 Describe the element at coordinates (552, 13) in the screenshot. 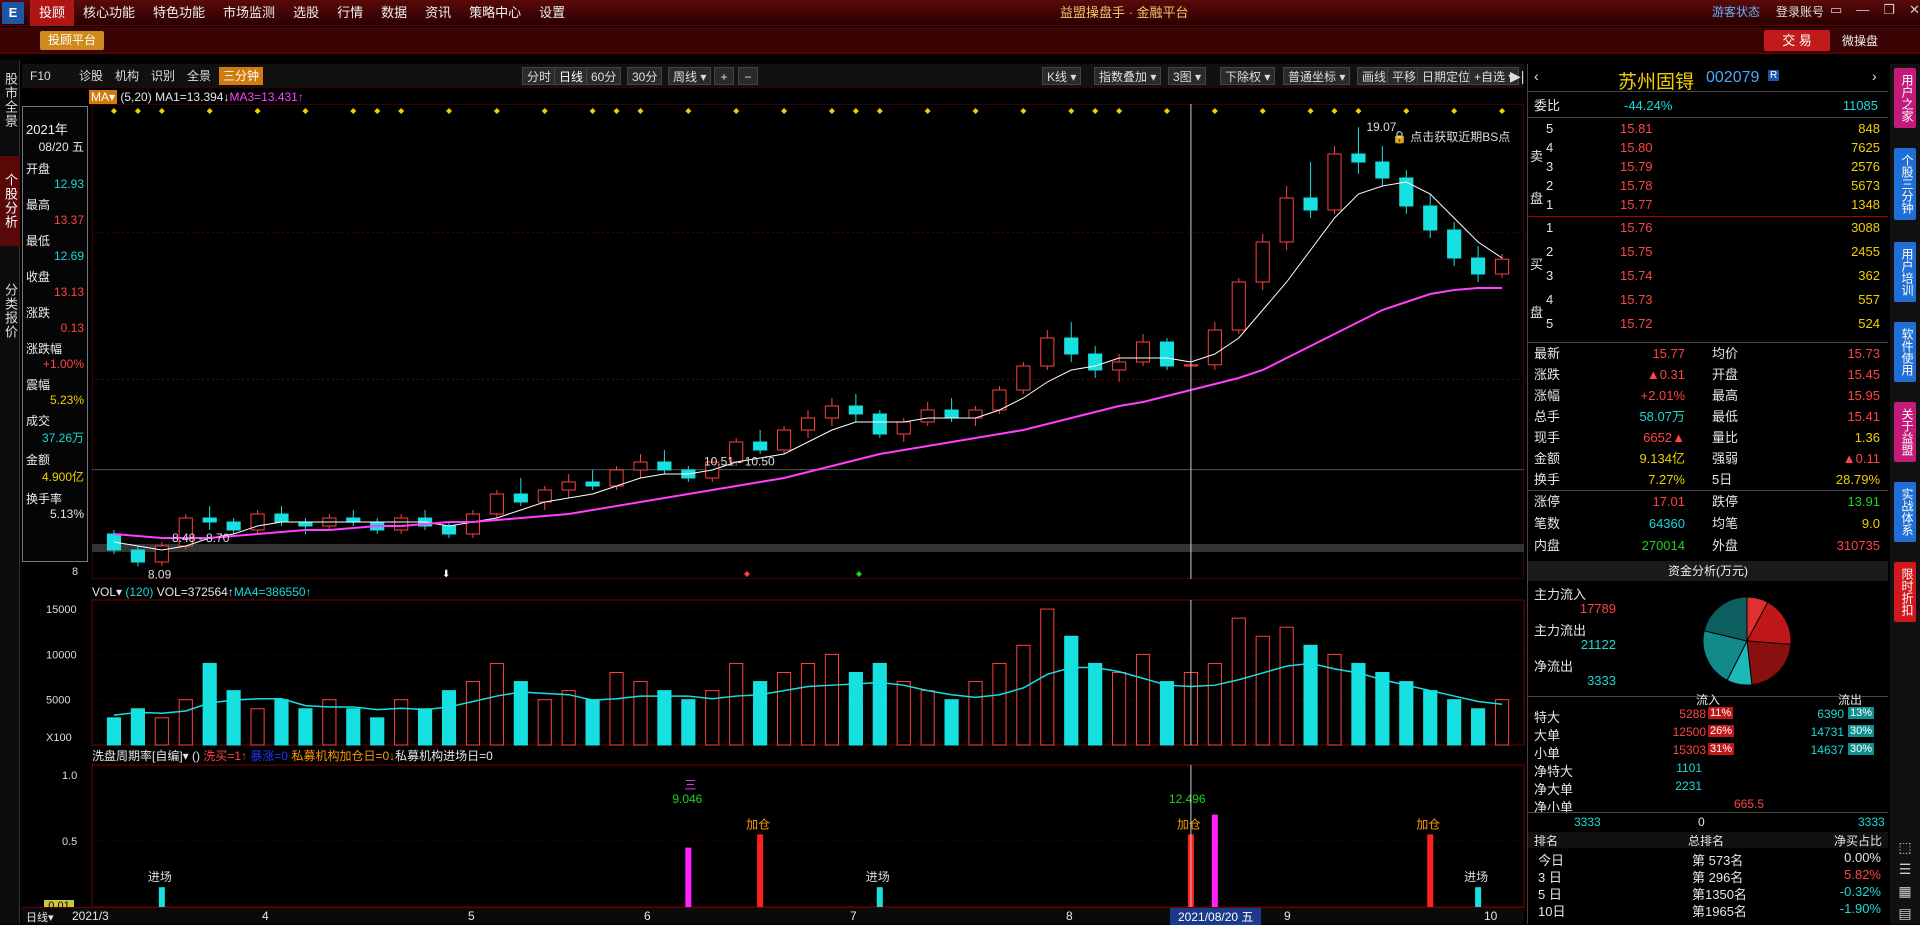

I see `menu-item-9: 设置` at that location.